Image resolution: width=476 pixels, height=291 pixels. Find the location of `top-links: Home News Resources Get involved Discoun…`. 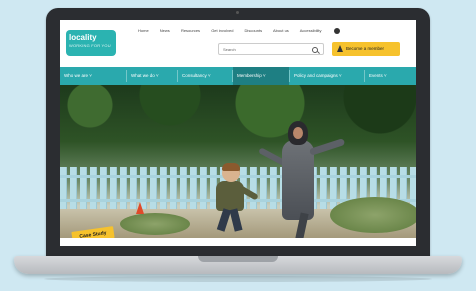

top-links: Home News Resources Get involved Discoun… is located at coordinates (239, 31).